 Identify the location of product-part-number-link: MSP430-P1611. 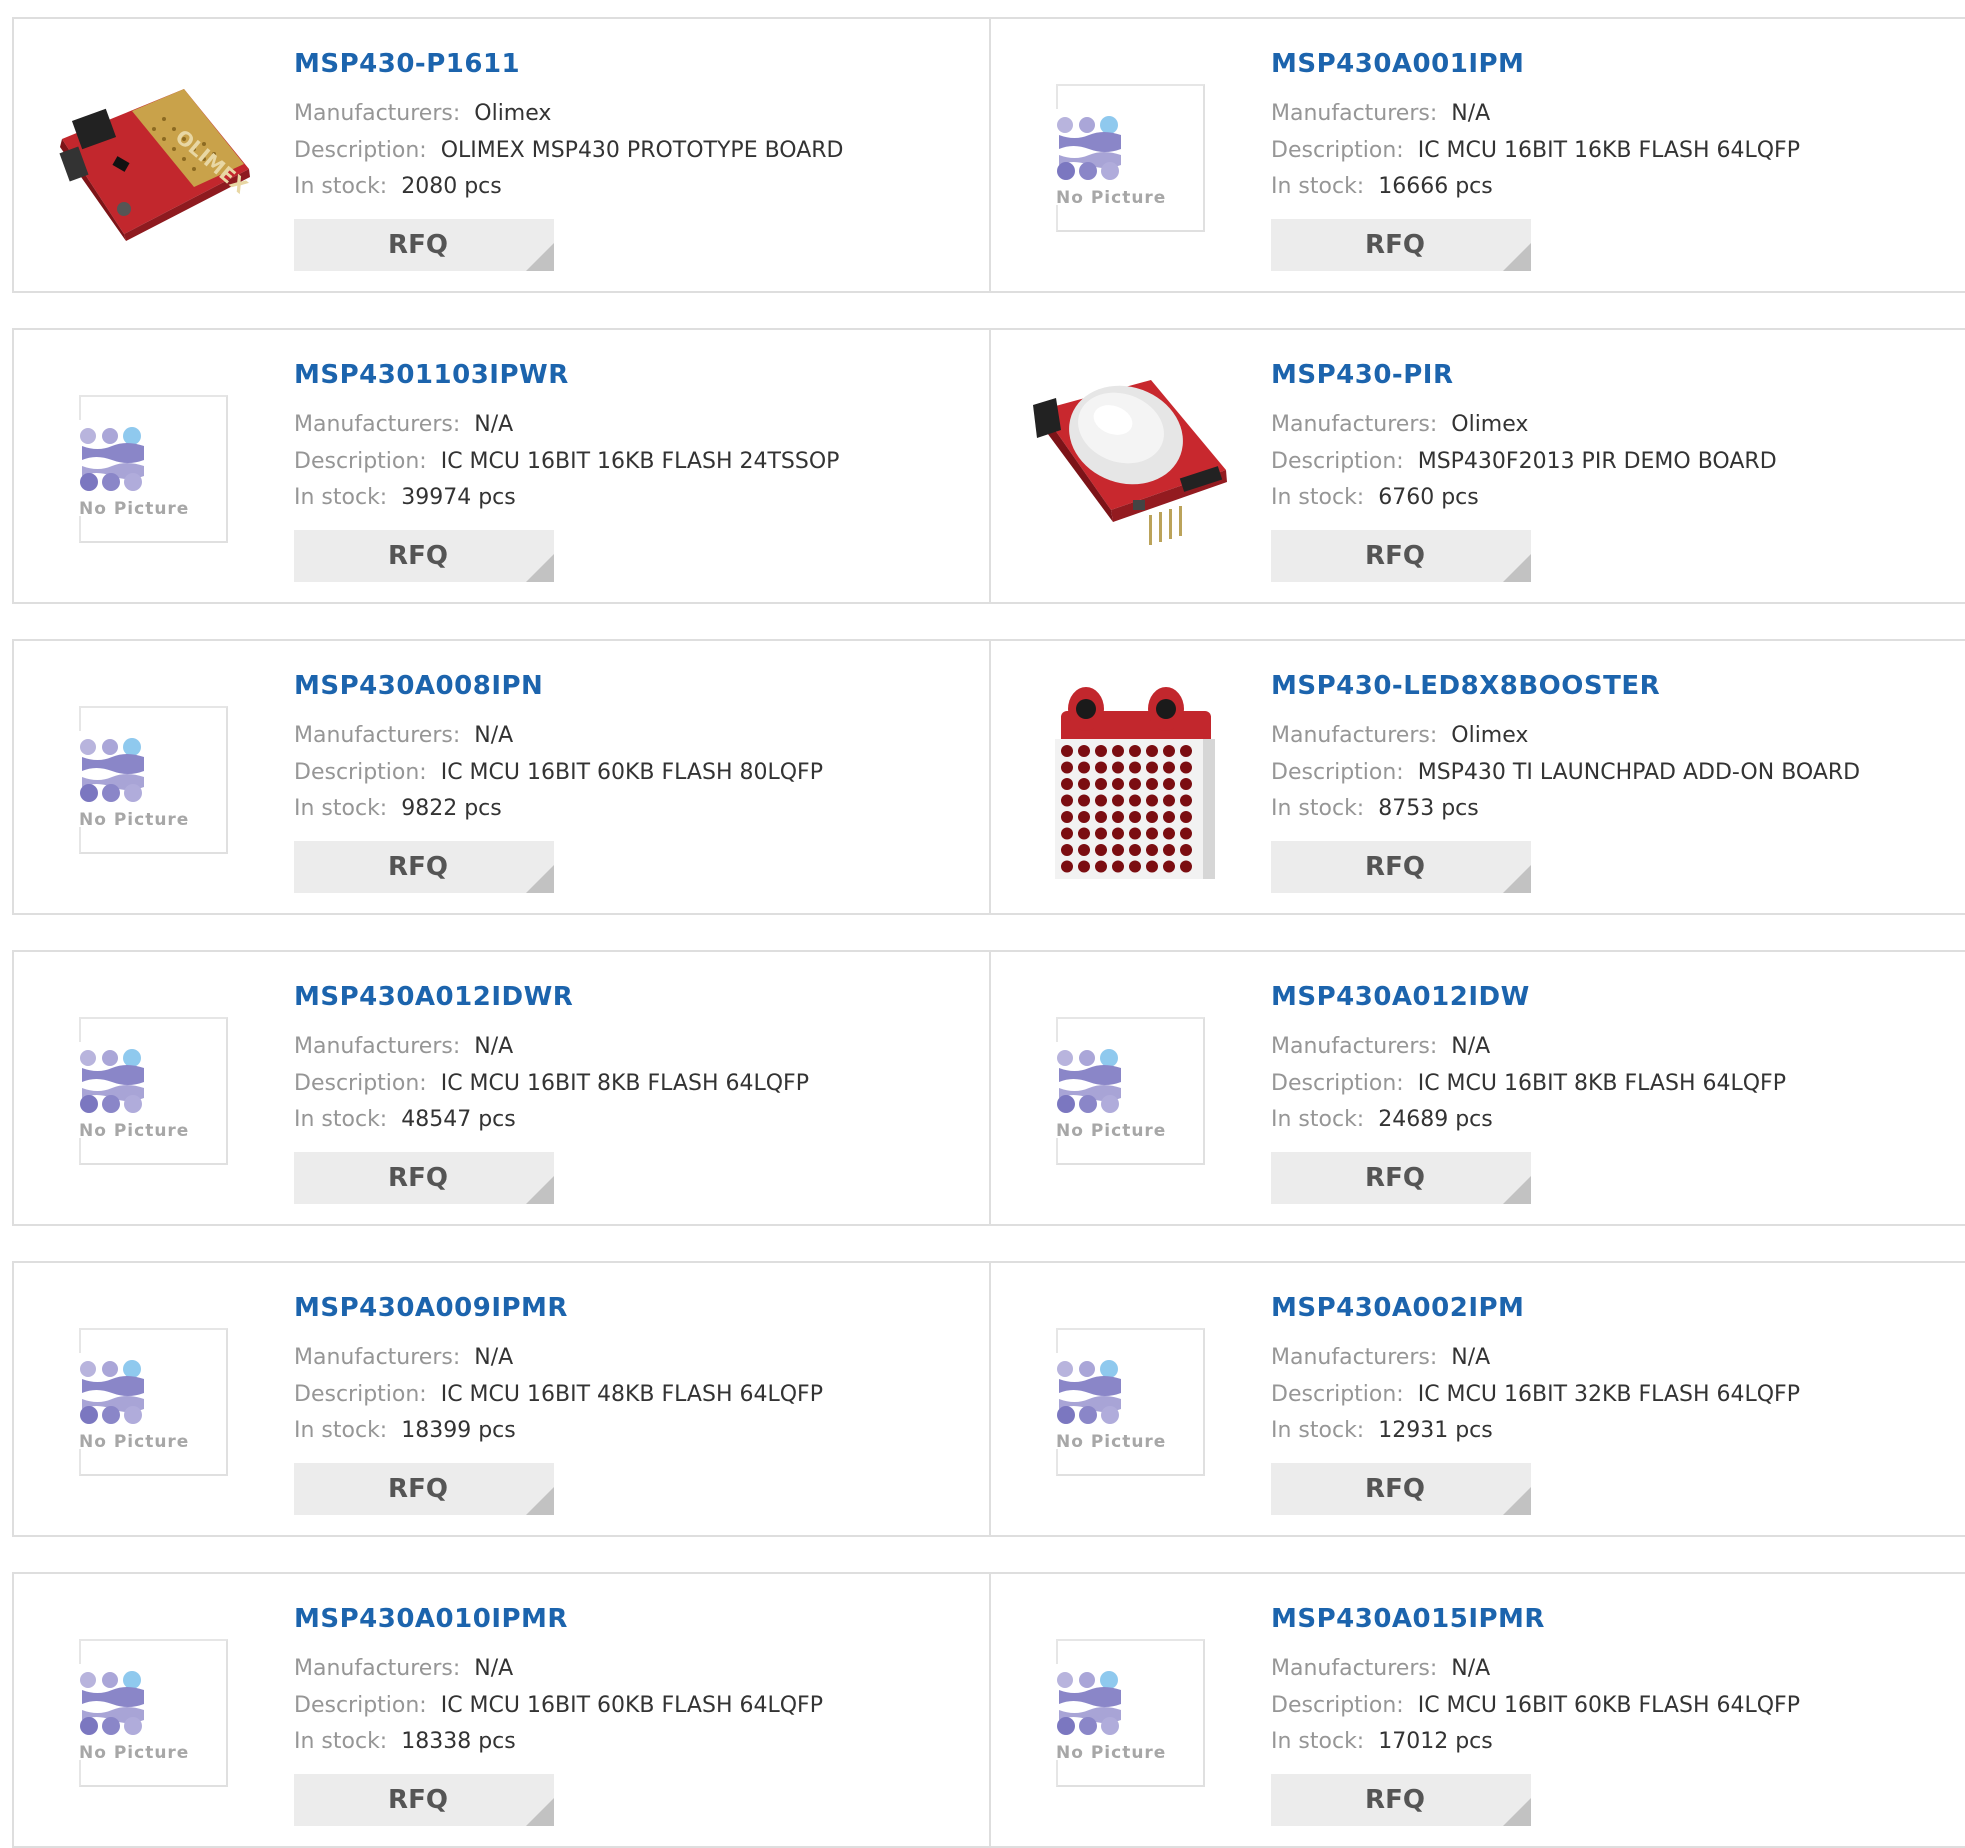
(407, 64).